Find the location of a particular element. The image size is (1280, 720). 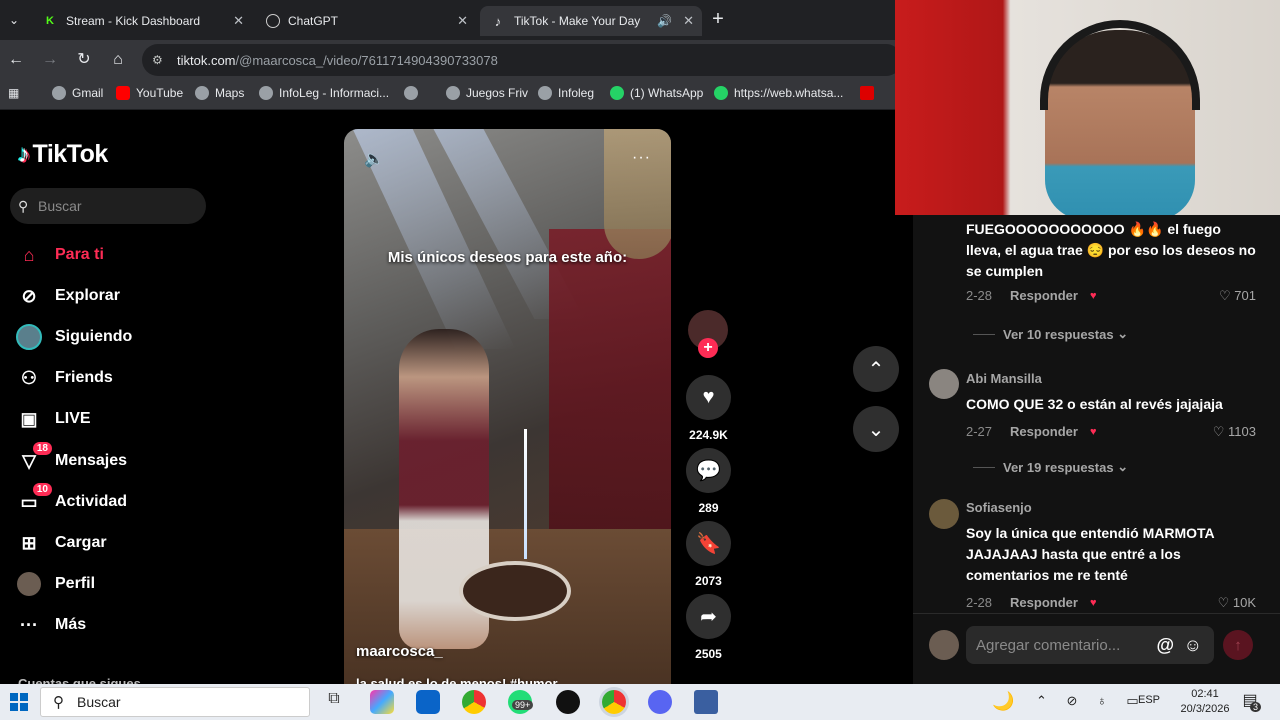

next-video-button: ⌄ is located at coordinates (876, 429).